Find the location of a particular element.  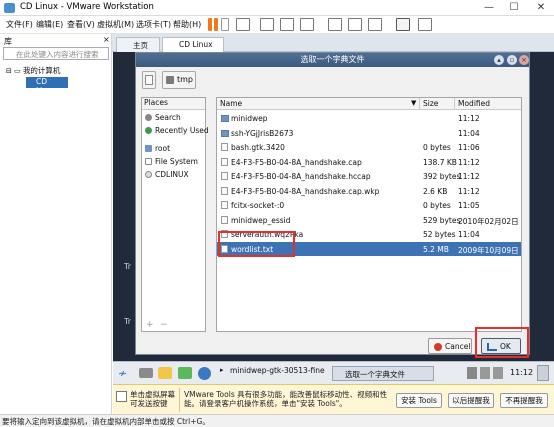

status-bar: 要将输入定向到该虚拟机，请在虚拟机内部单击或按 Ctrl+G。 is located at coordinates (277, 420).